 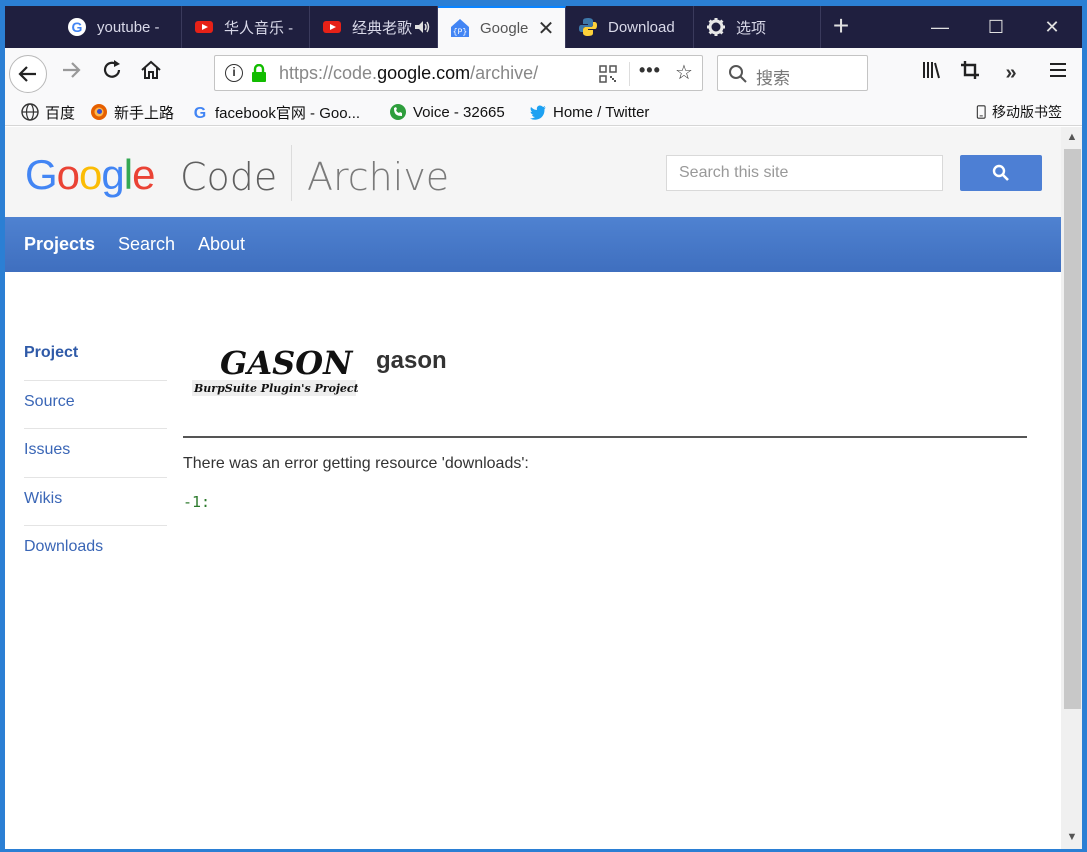 I want to click on google-code-icon: {P}, so click(x=460, y=28).